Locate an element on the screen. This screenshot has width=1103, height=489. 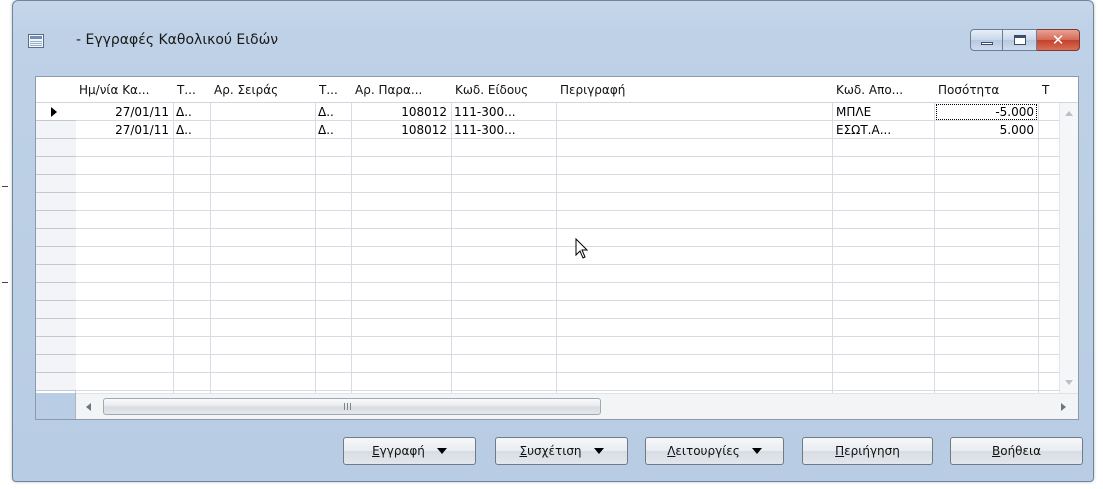
window-controls: ✕ is located at coordinates (1025, 40).